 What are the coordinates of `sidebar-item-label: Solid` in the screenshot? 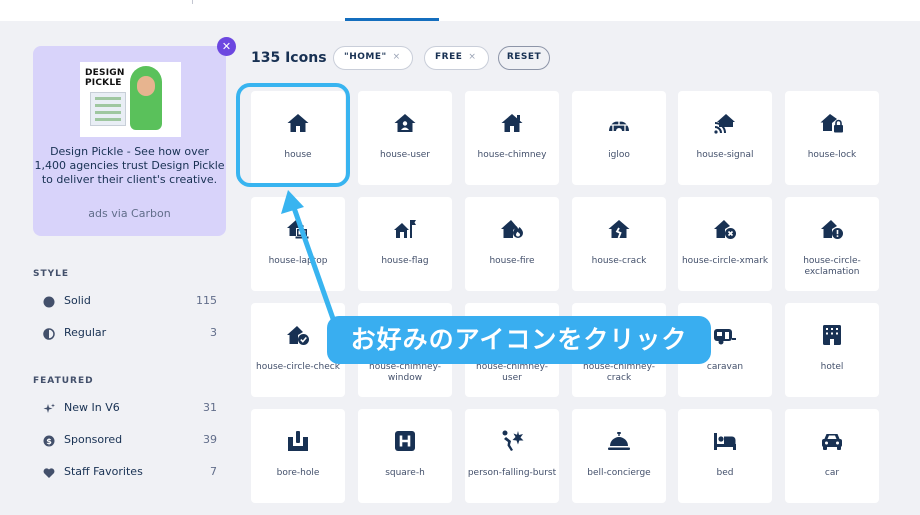 It's located at (77, 300).